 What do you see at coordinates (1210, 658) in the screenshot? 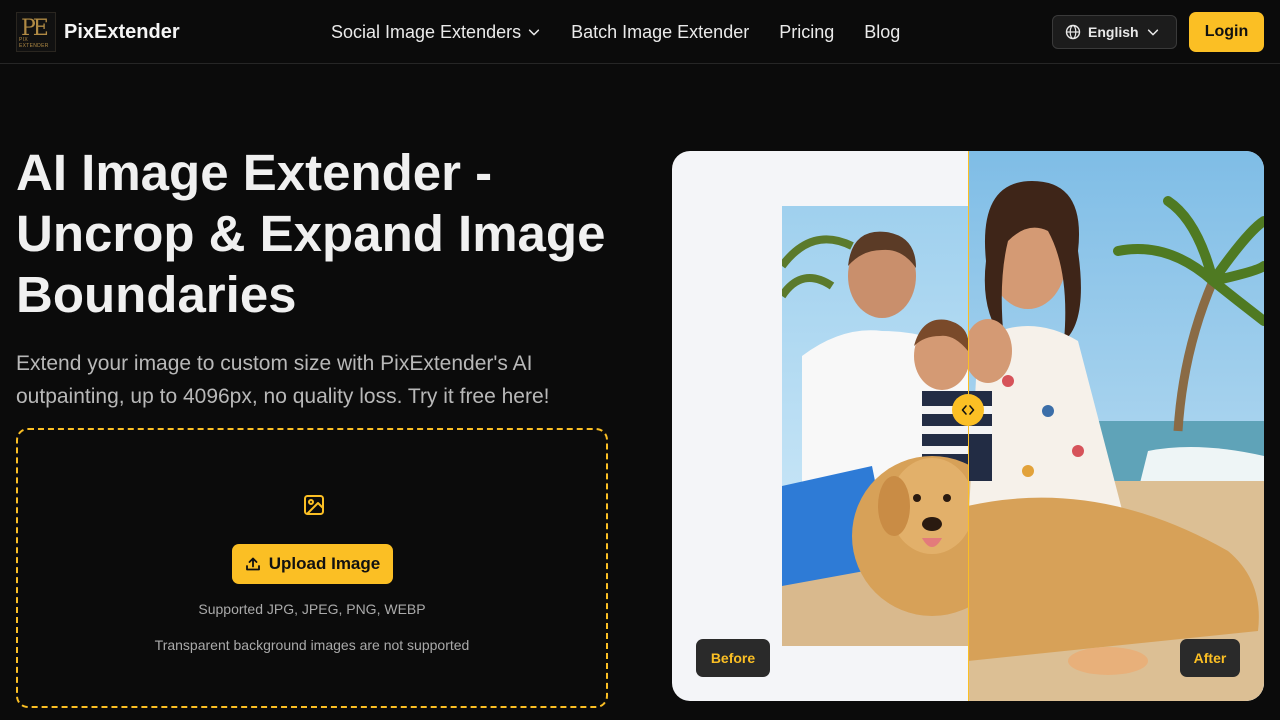
I see `after-label: After` at bounding box center [1210, 658].